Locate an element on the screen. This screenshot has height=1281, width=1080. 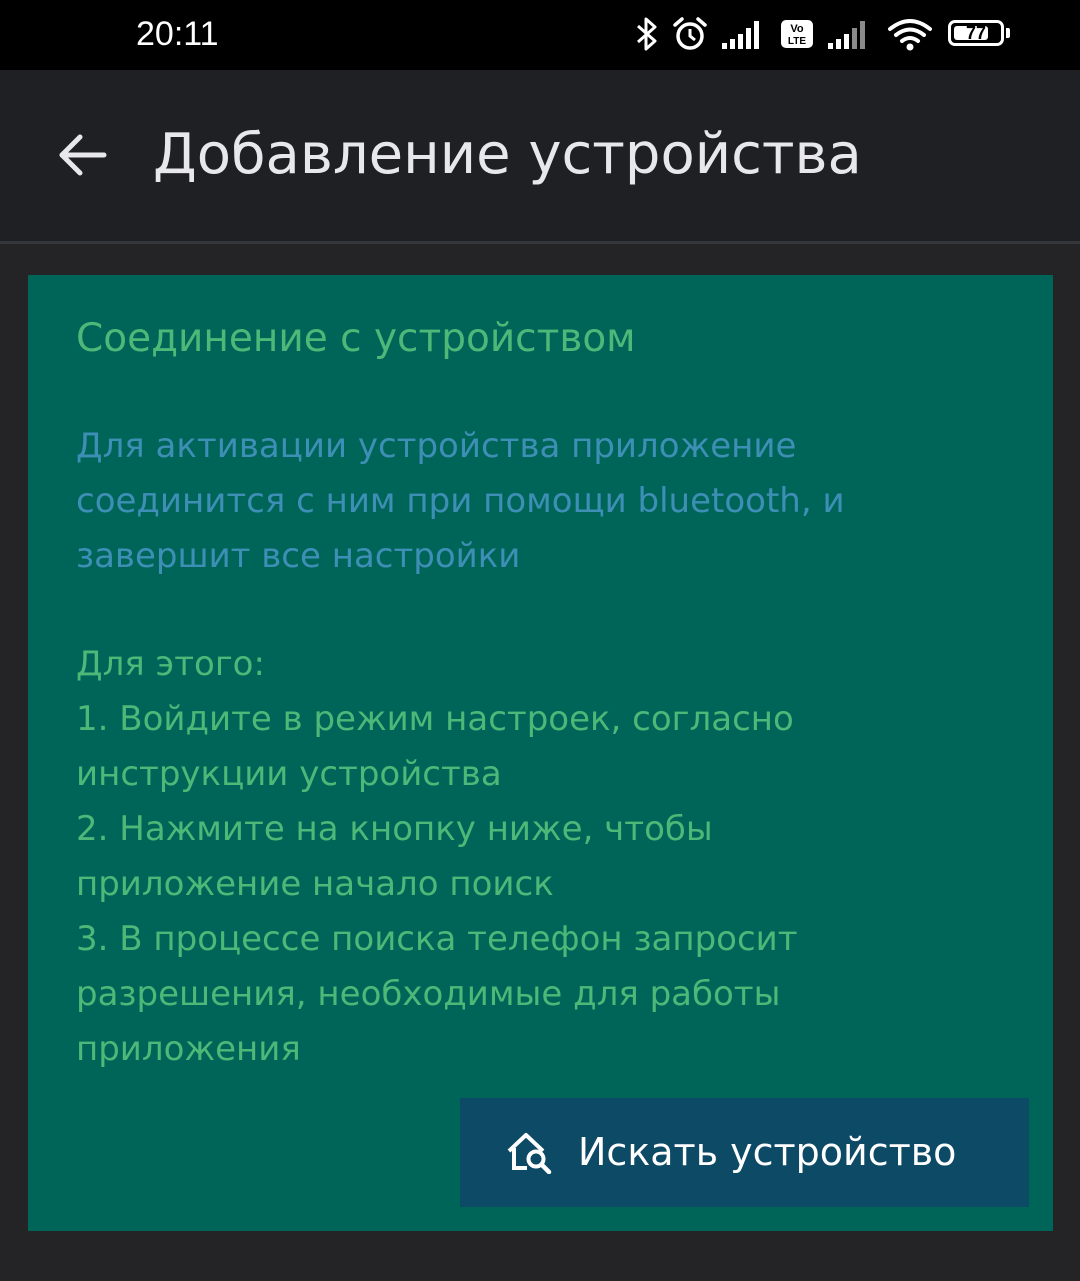
status-bar: 20:11 Vo LTE 77 is located at coordinates (540, 35).